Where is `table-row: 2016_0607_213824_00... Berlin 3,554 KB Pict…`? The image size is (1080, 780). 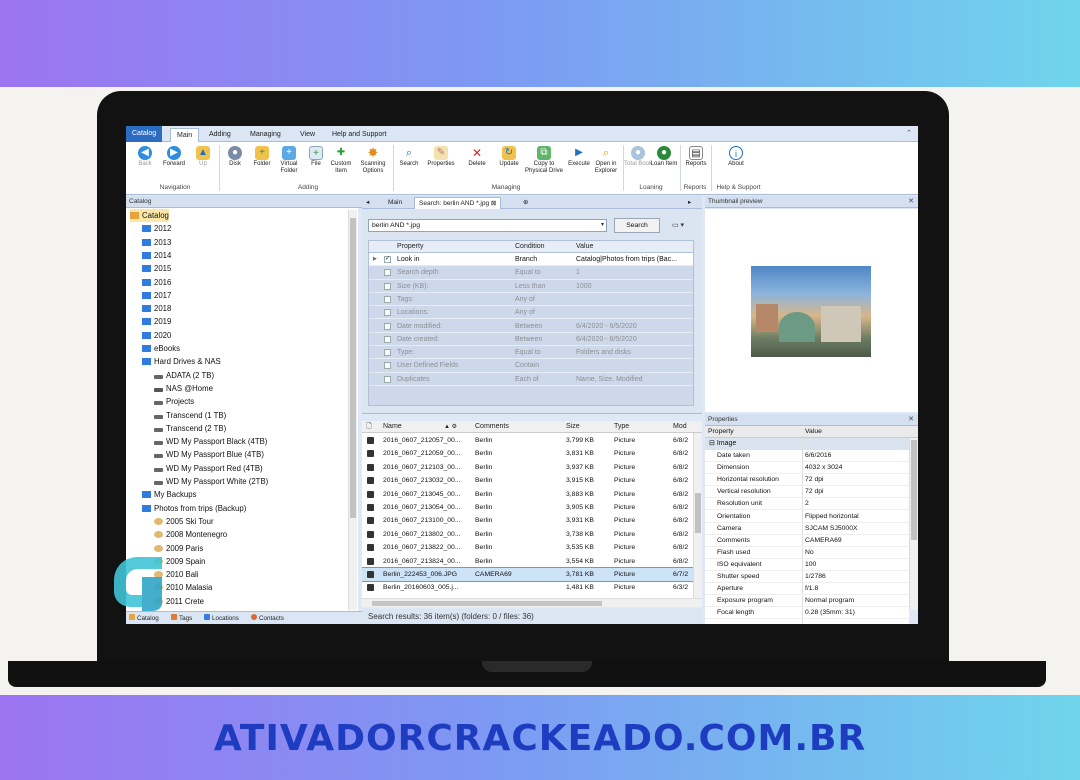
table-row: 2016_0607_213824_00... Berlin 3,554 KB Pict… is located at coordinates (527, 561).